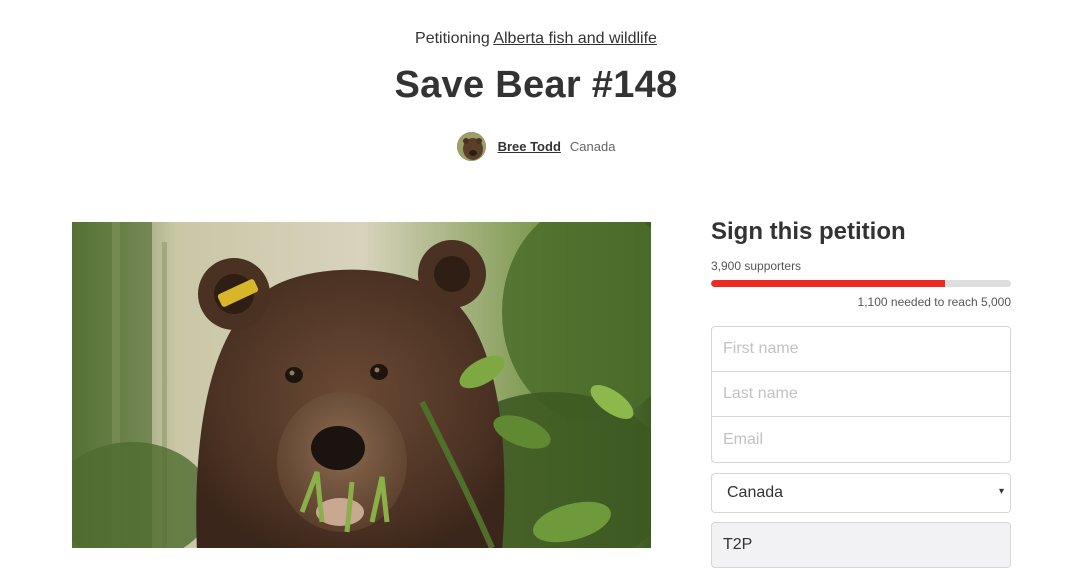 Image resolution: width=1072 pixels, height=574 pixels. I want to click on petitioning-prefix: Petitioning, so click(452, 38).